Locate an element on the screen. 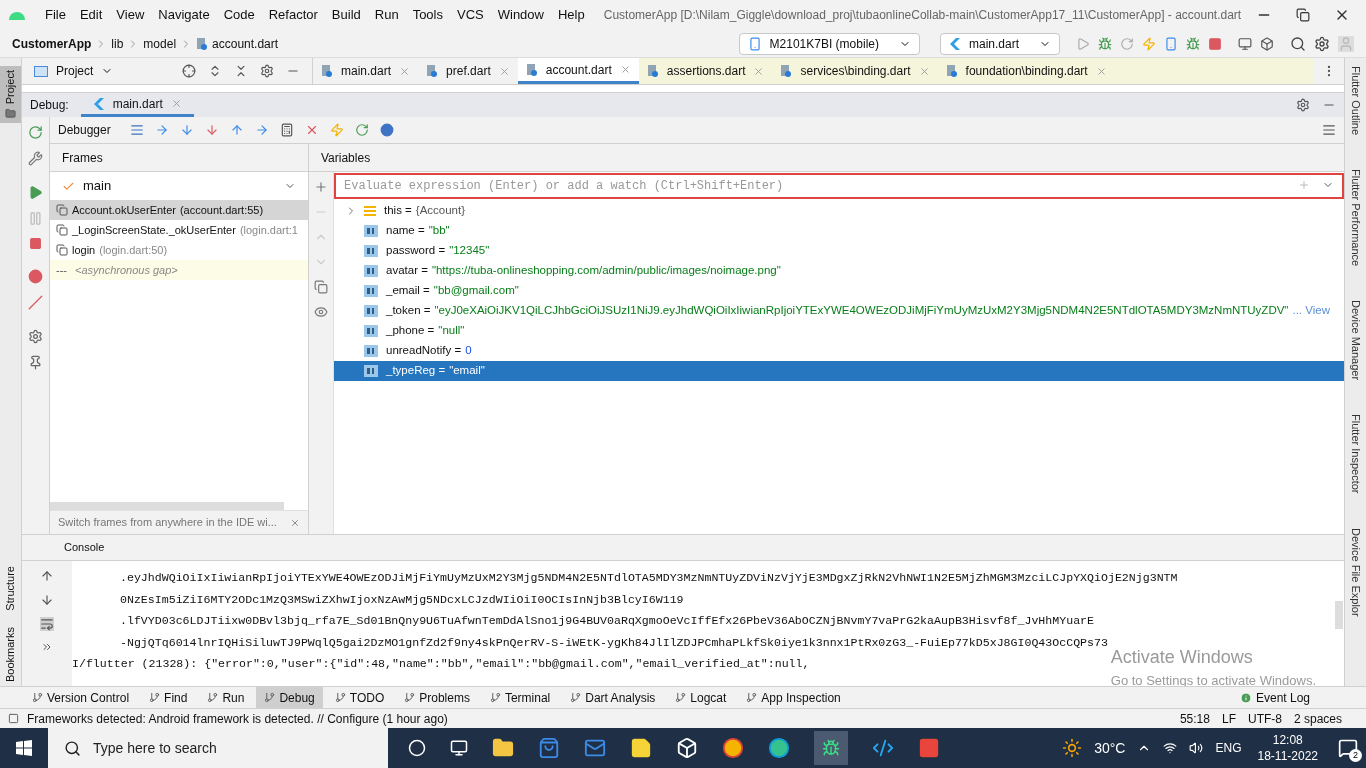 The width and height of the screenshot is (1366, 768). tool-window-button: Dart Analysis is located at coordinates (613, 697).